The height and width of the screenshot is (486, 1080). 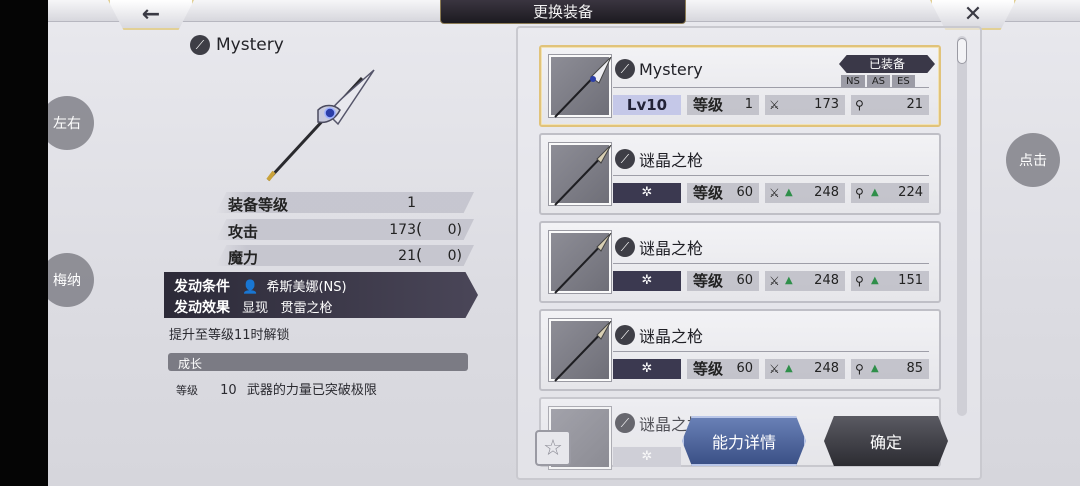 What do you see at coordinates (647, 105) in the screenshot?
I see `refine-level: Lv10` at bounding box center [647, 105].